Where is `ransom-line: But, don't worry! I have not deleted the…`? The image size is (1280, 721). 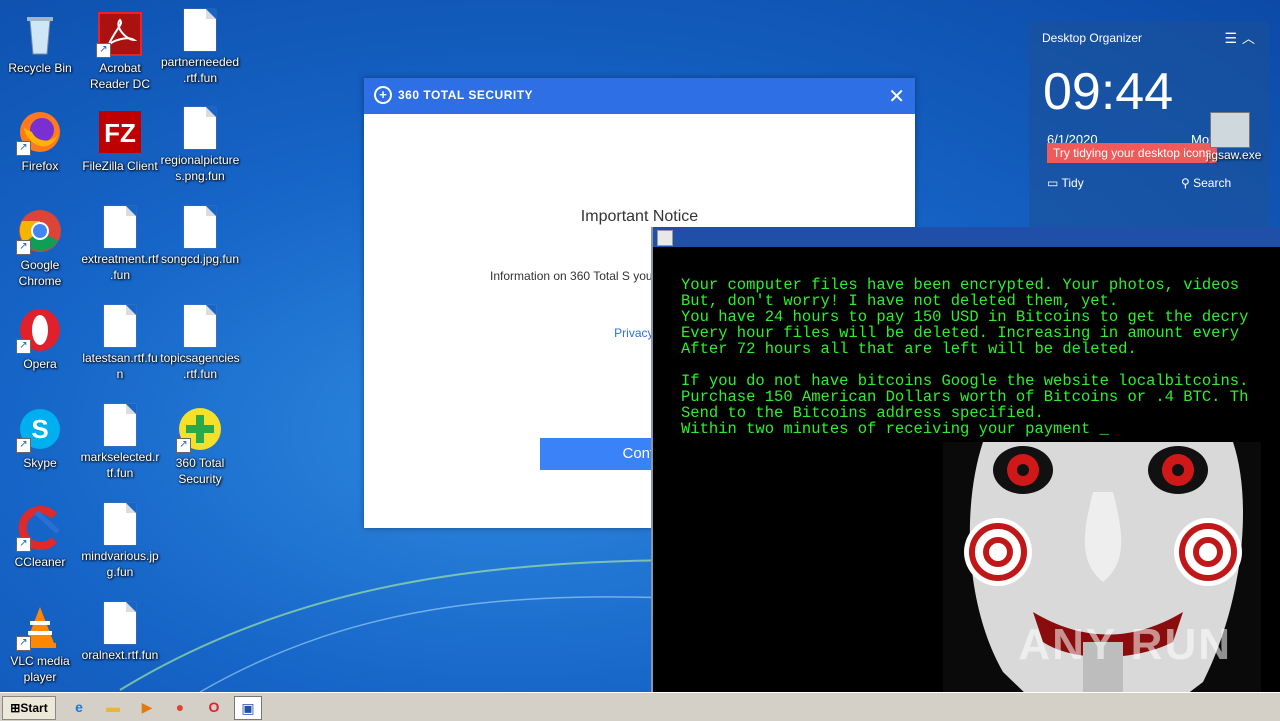
ransom-line: But, don't worry! I have not deleted the… is located at coordinates (900, 301).